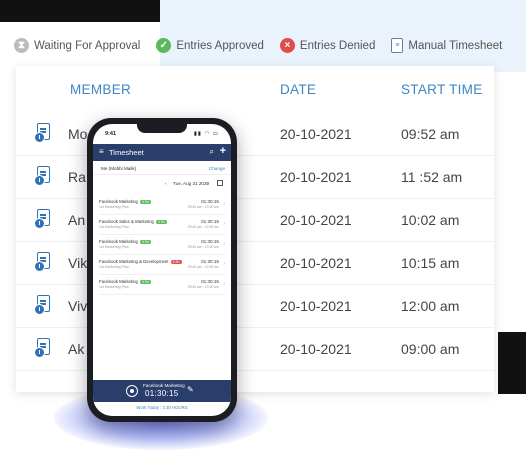  I want to click on start-time-cell: 12:00 am, so click(430, 306).